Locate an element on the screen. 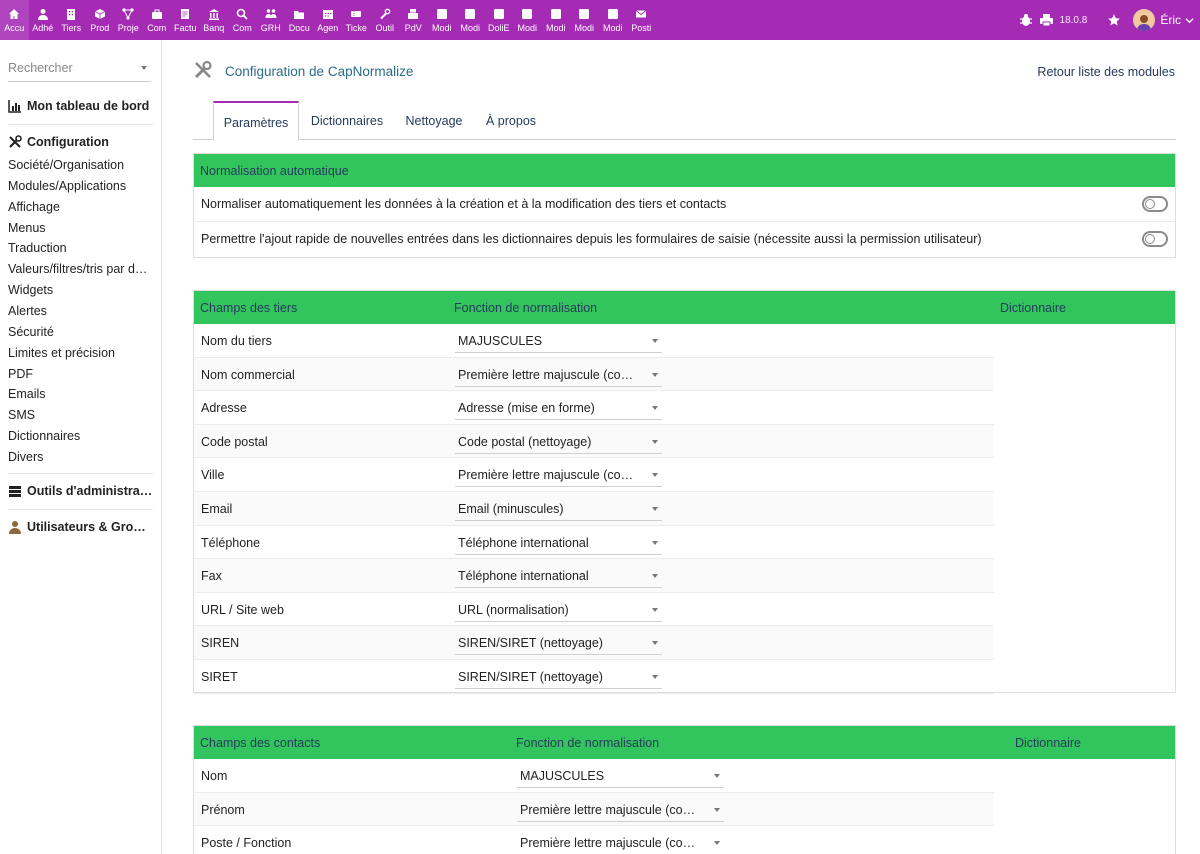  normalisation-function-select: Email (minuscules) is located at coordinates (558, 509).